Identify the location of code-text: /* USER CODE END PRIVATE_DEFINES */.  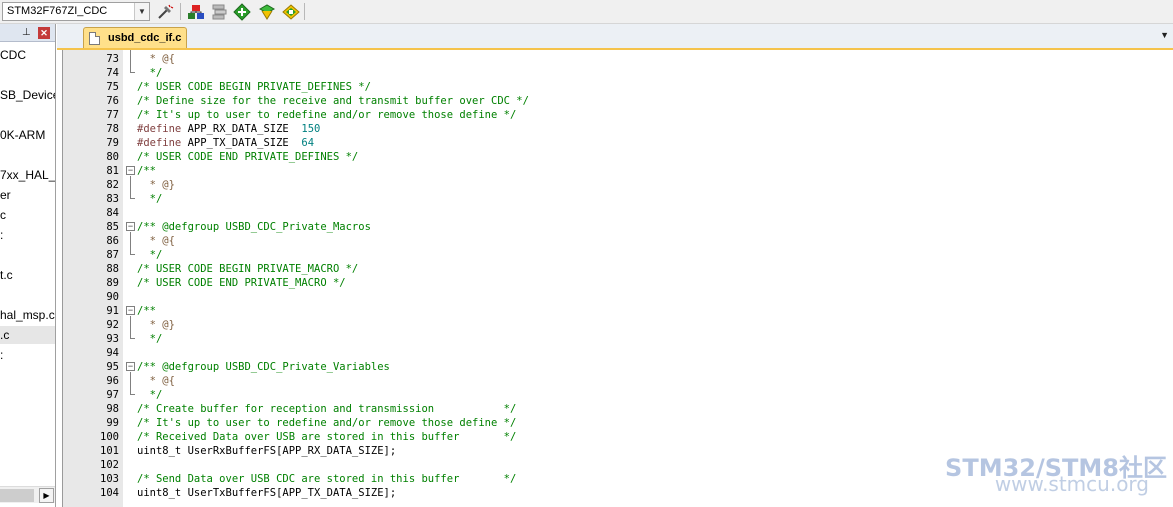
(247, 157).